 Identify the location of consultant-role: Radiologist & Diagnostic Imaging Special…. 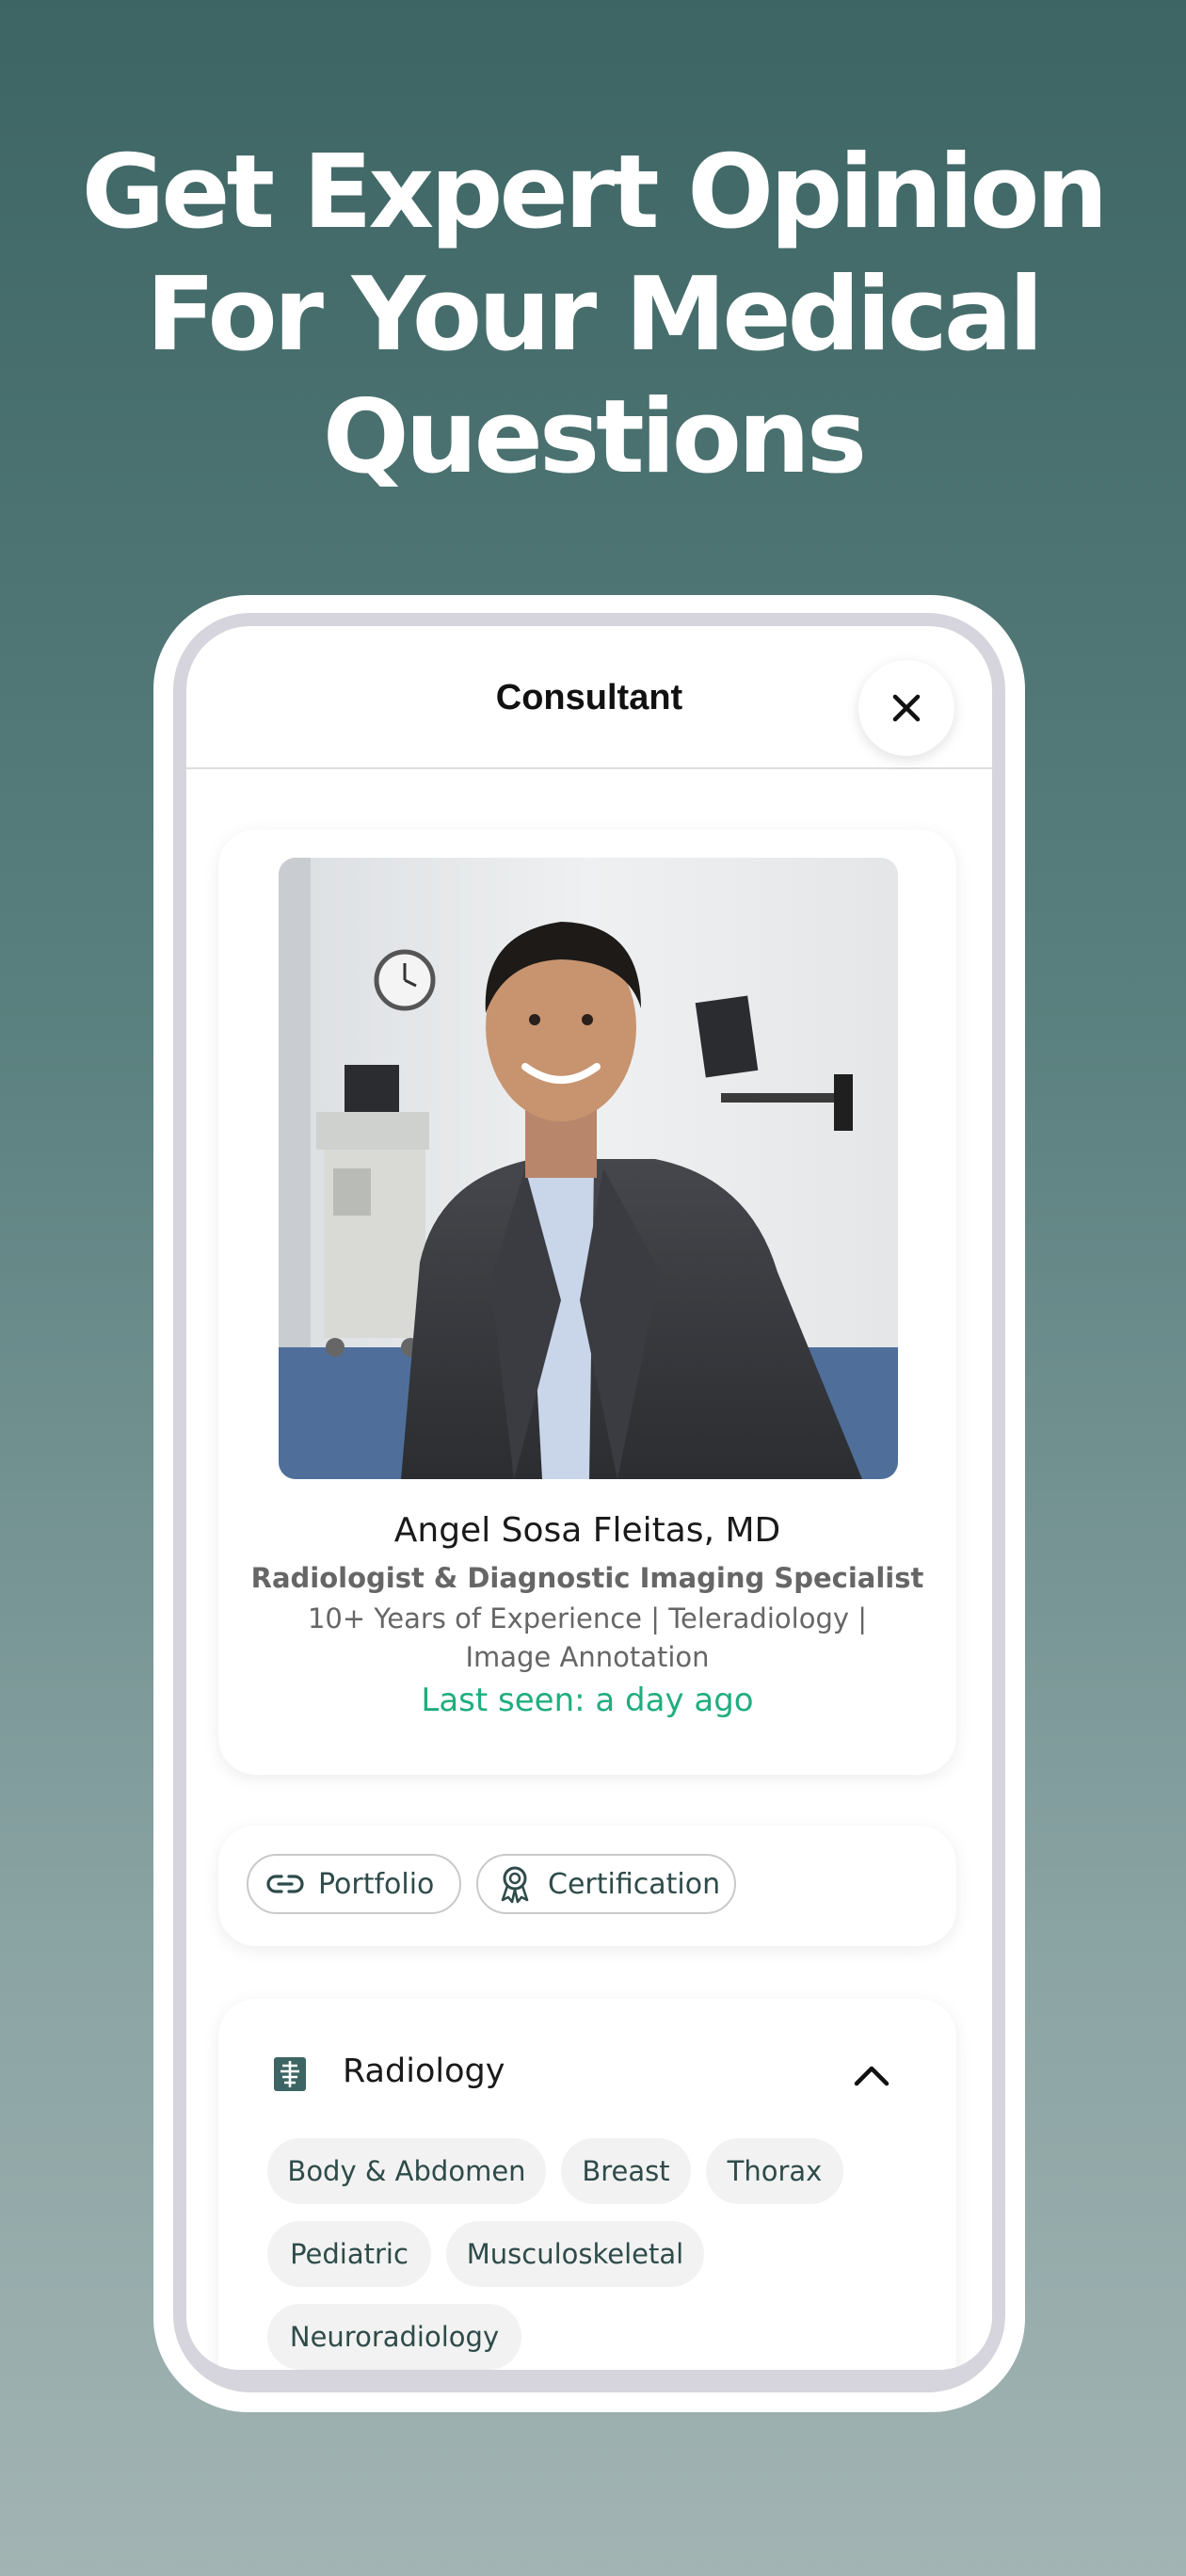
(587, 1578).